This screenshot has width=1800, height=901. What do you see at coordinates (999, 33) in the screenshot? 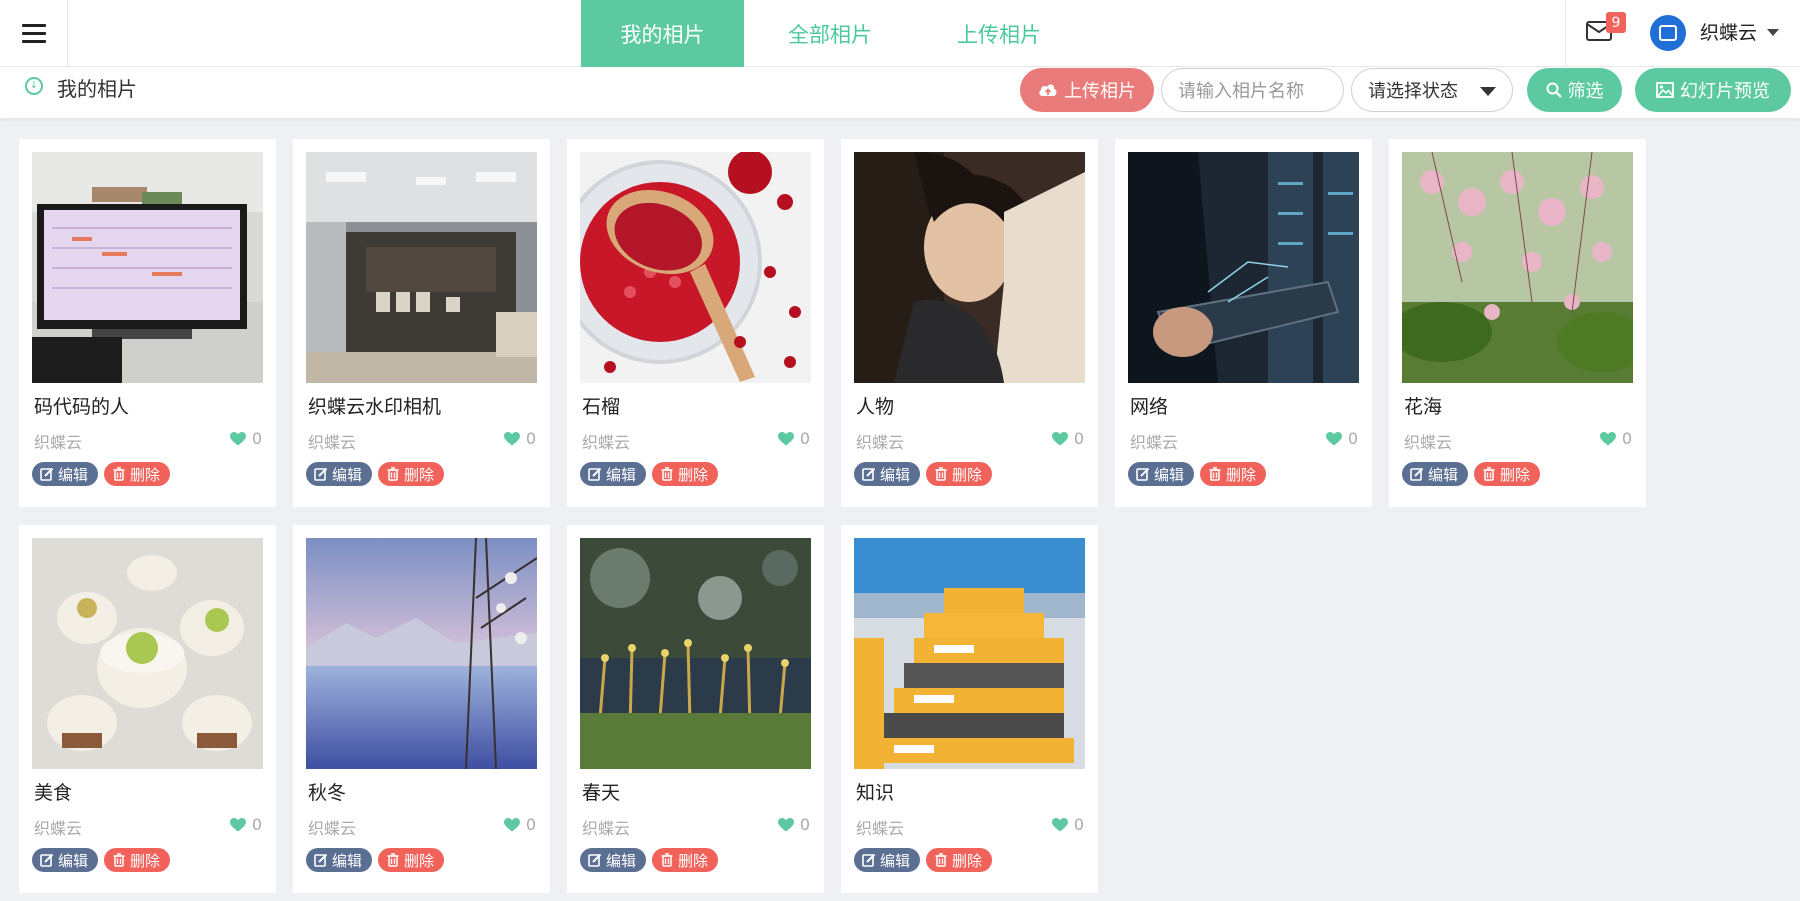
I see `tab-upload-photos: 上传相片` at bounding box center [999, 33].